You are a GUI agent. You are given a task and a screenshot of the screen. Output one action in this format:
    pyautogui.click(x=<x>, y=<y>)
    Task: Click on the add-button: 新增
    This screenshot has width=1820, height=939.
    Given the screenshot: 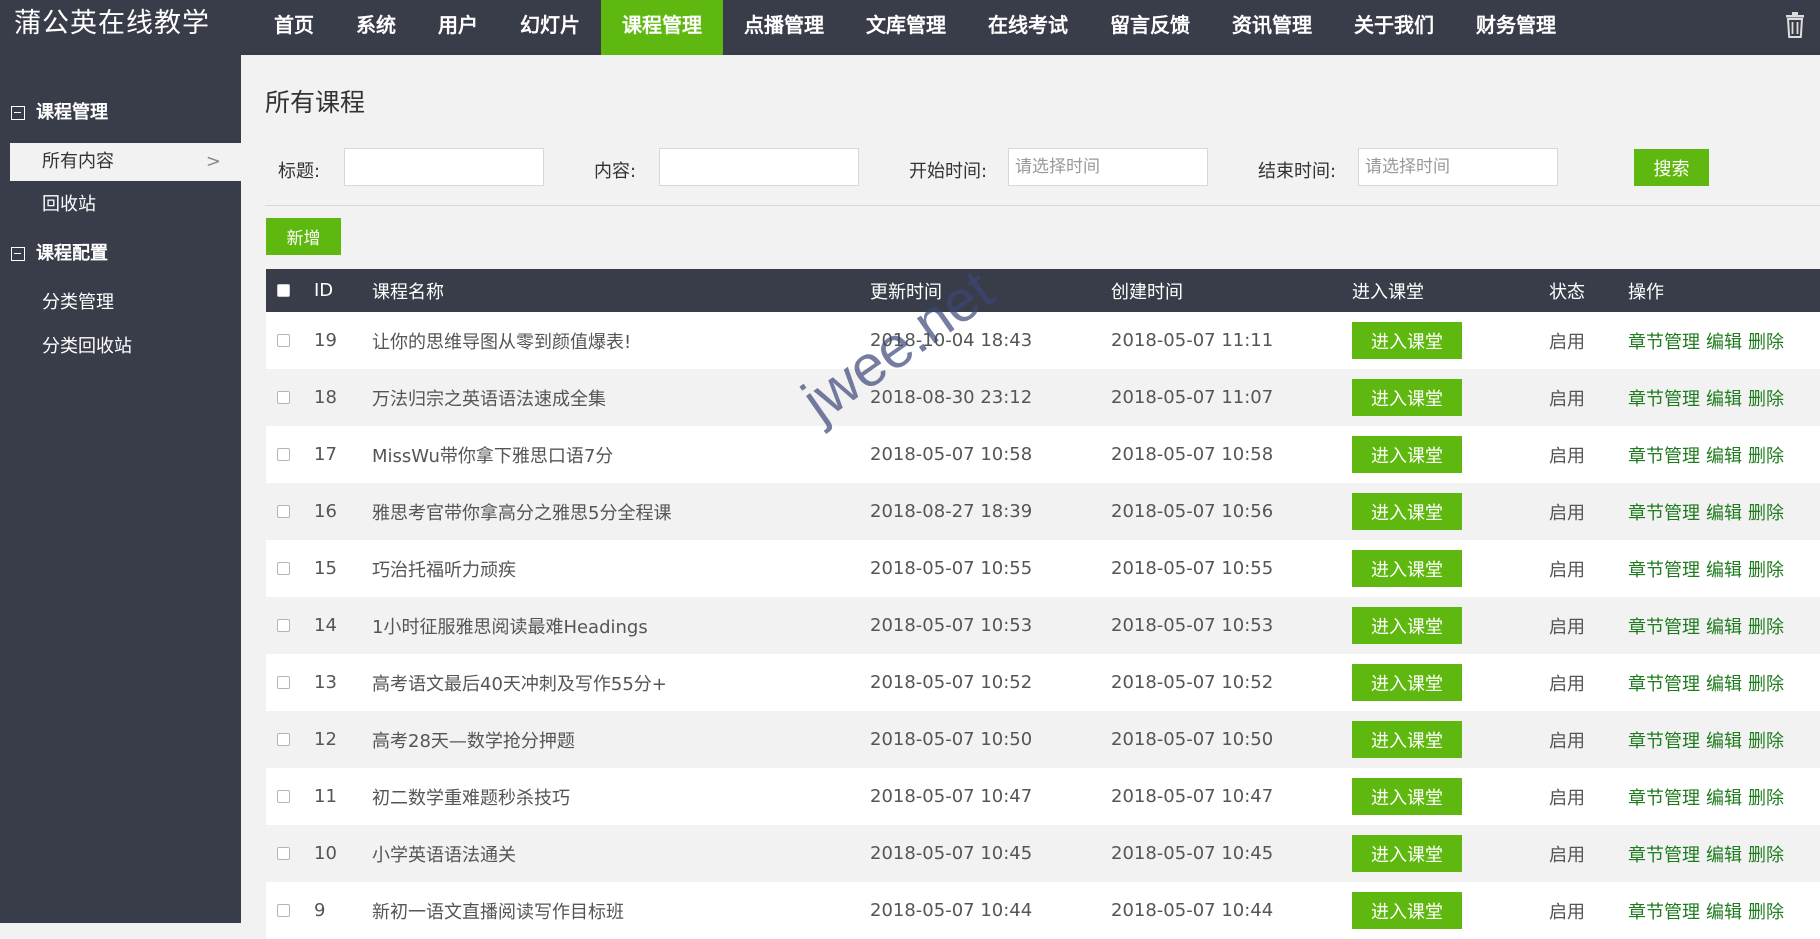 What is the action you would take?
    pyautogui.click(x=303, y=236)
    